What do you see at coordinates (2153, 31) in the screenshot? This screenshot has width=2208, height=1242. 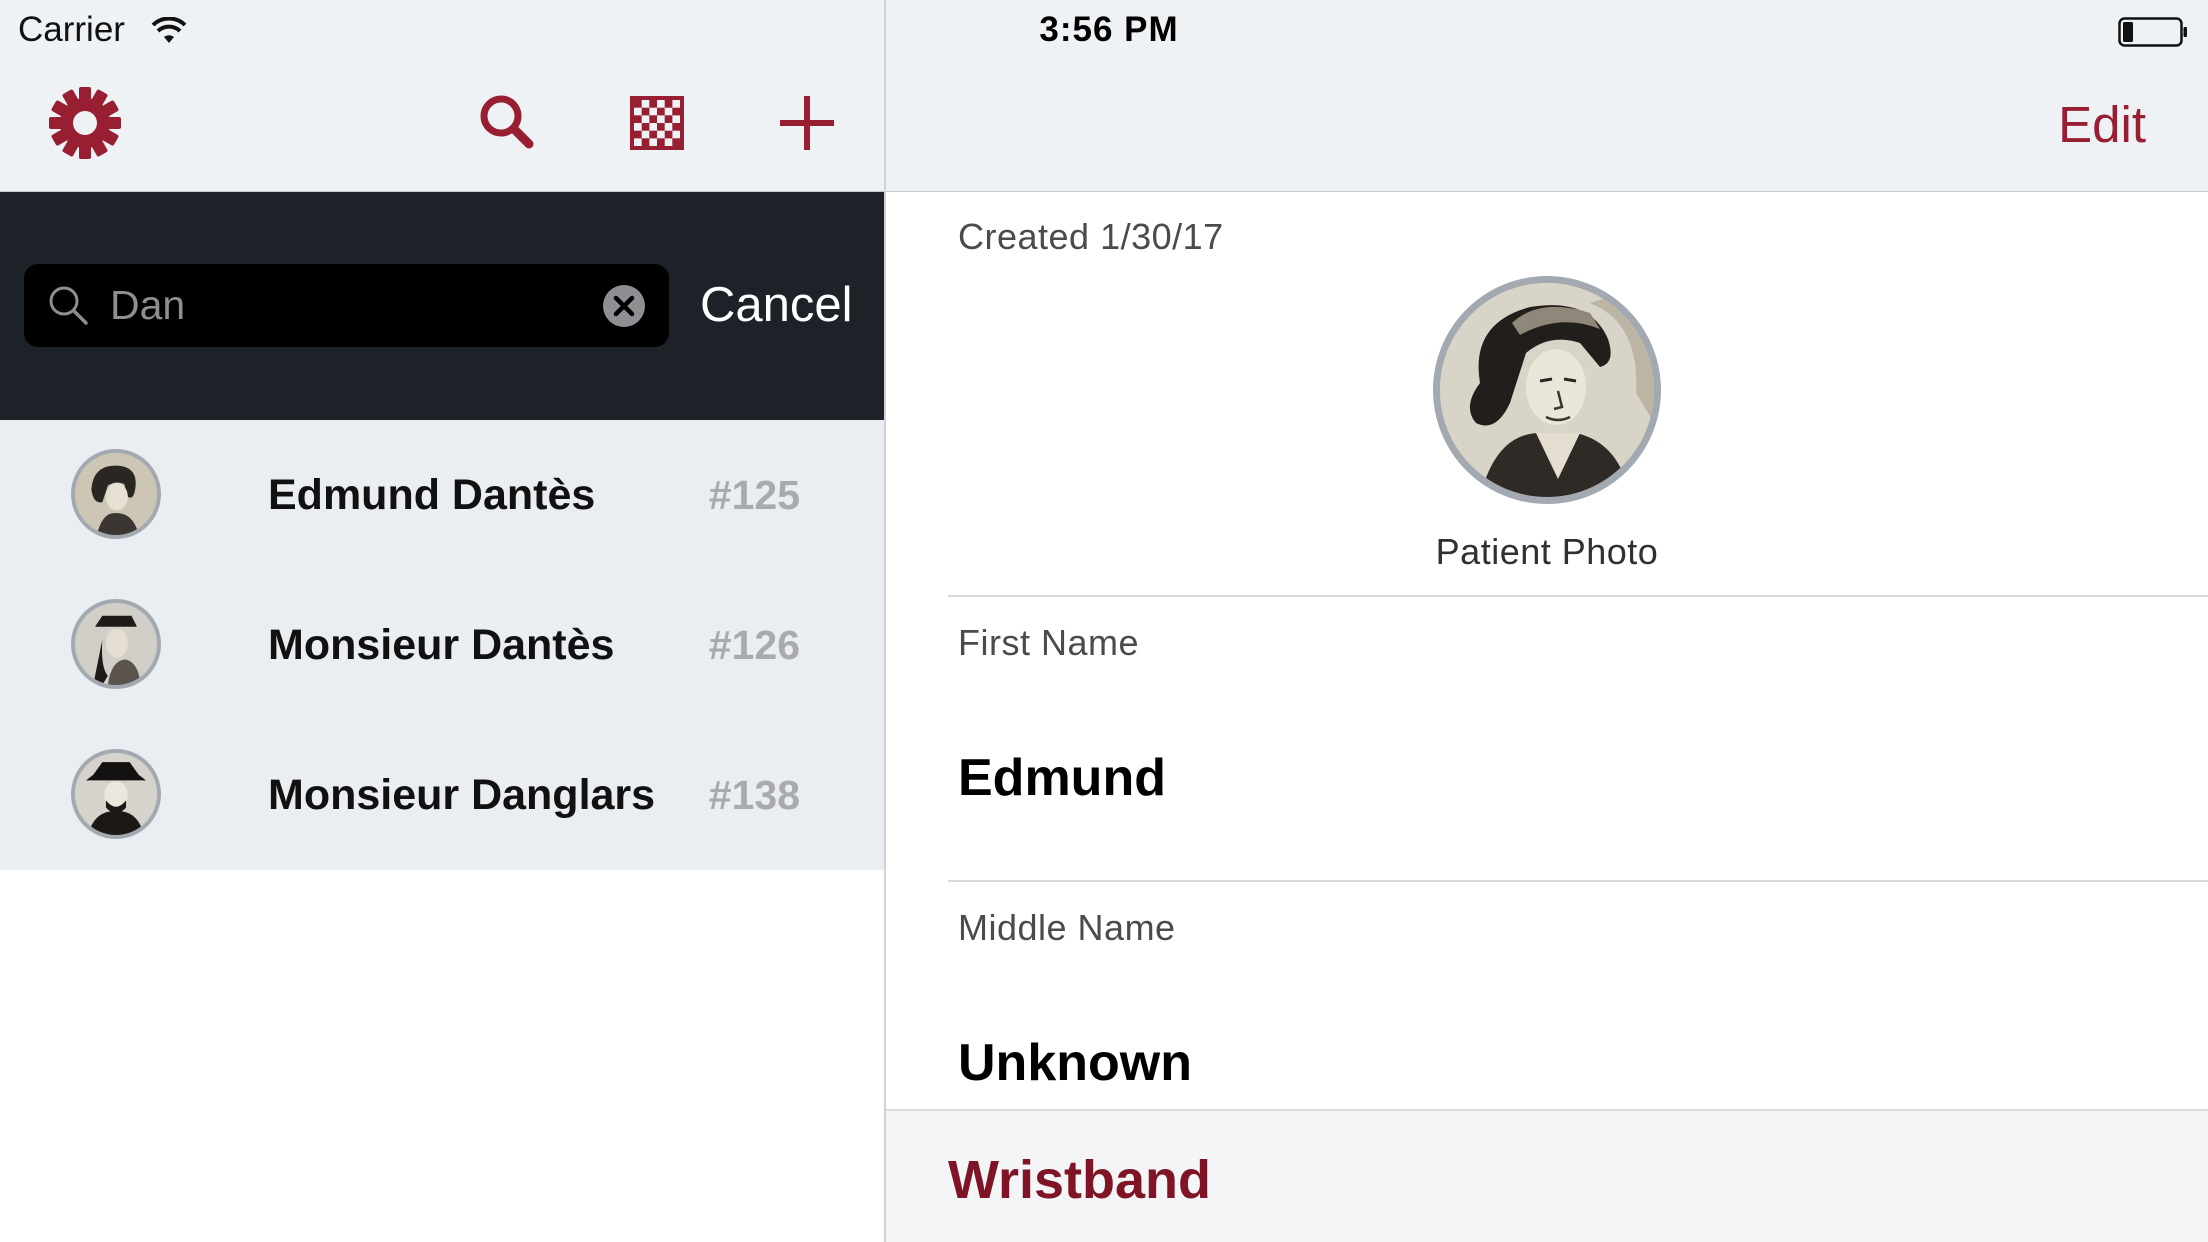 I see `battery-icon` at bounding box center [2153, 31].